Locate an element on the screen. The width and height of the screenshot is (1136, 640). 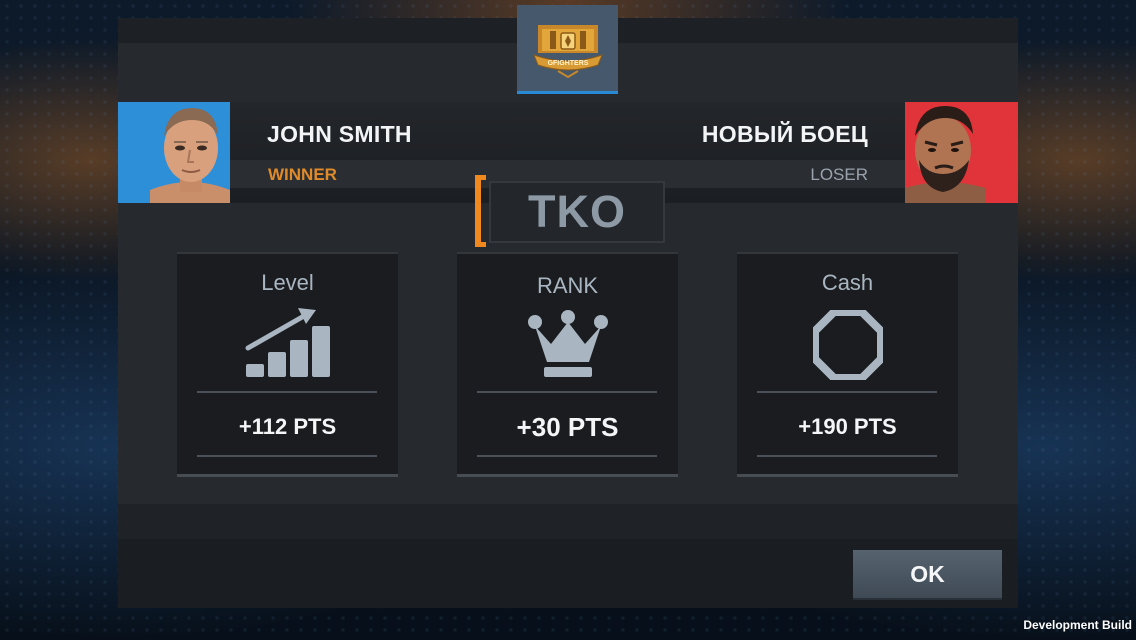
finish-method: TKO is located at coordinates (577, 211).